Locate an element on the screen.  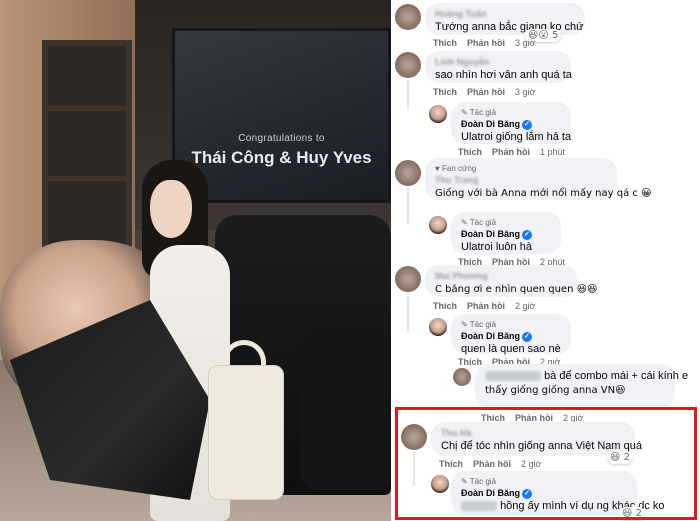
photo-person-face is located at coordinates (171, 209).